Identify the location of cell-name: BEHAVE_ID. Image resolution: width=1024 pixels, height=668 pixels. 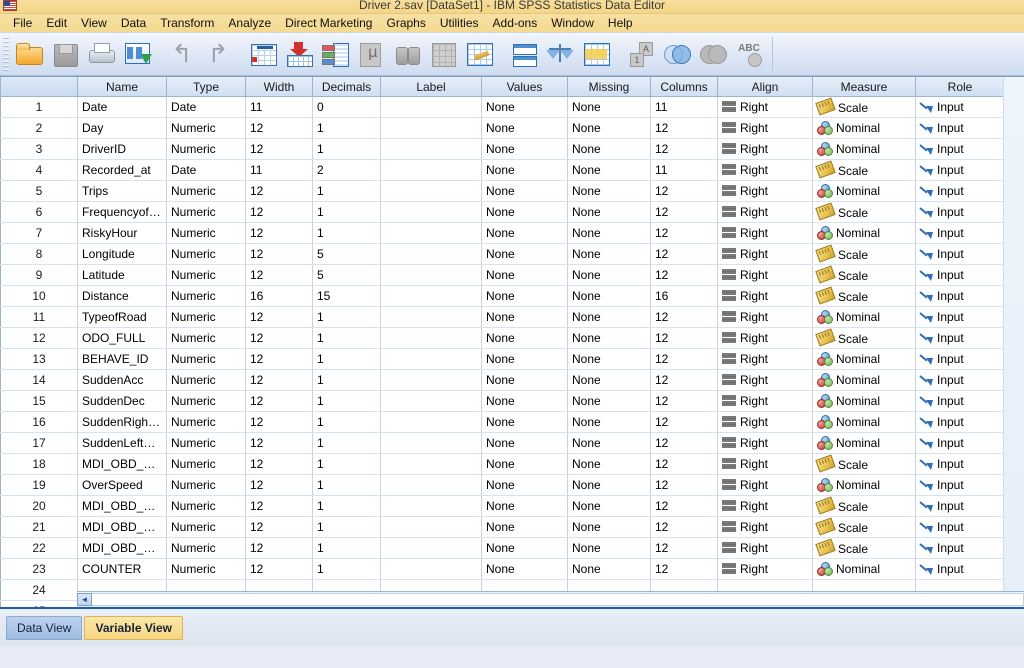
(122, 359).